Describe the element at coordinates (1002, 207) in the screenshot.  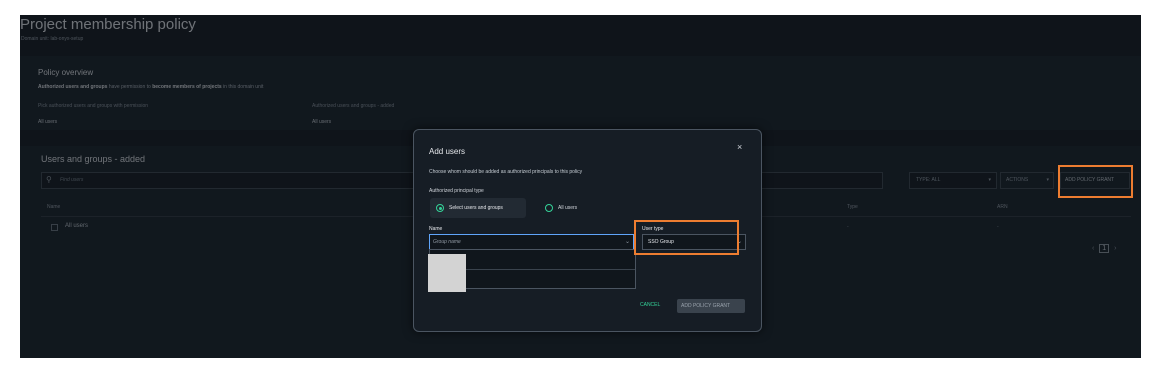
I see `column-header-arn: ARN` at that location.